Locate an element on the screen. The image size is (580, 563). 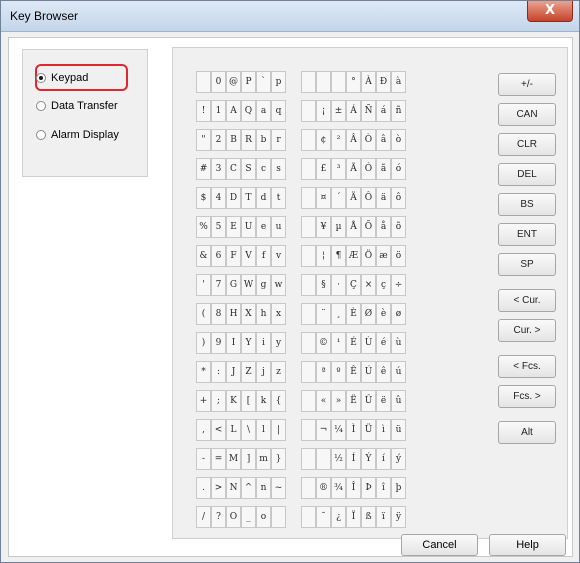
key-button: 8 is located at coordinates (218, 314).